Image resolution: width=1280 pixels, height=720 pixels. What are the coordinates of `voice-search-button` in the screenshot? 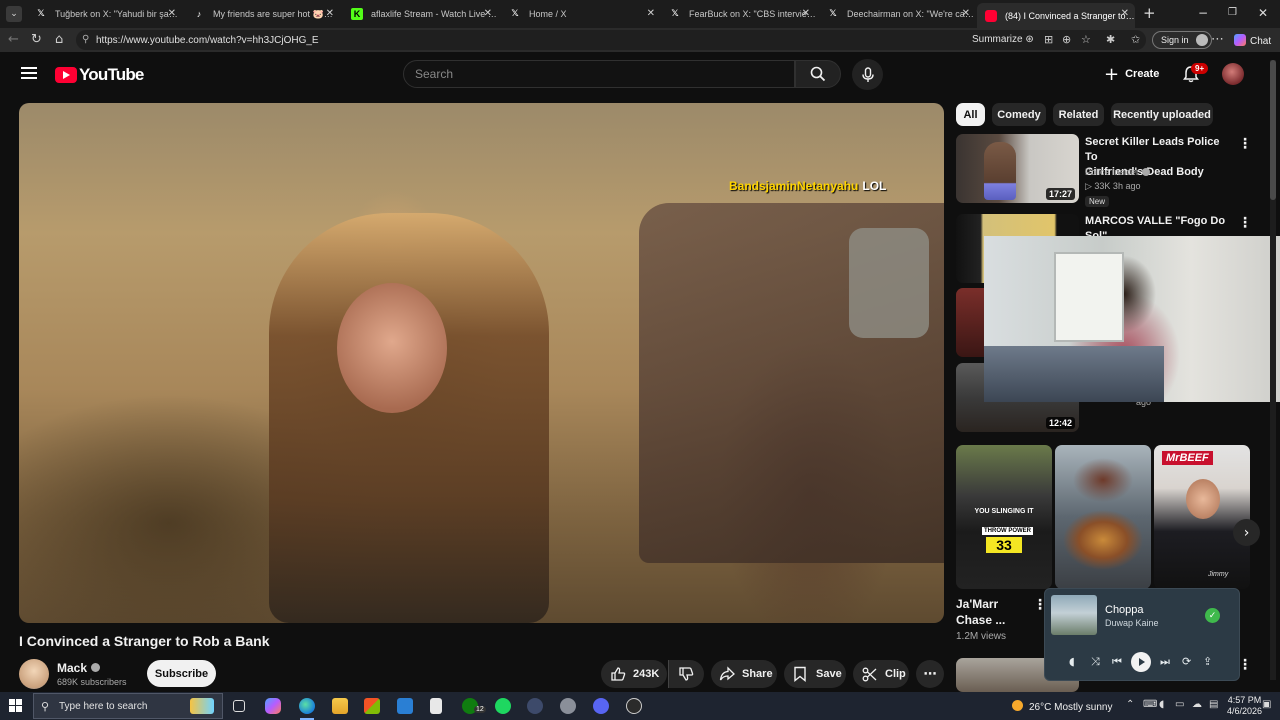 It's located at (867, 74).